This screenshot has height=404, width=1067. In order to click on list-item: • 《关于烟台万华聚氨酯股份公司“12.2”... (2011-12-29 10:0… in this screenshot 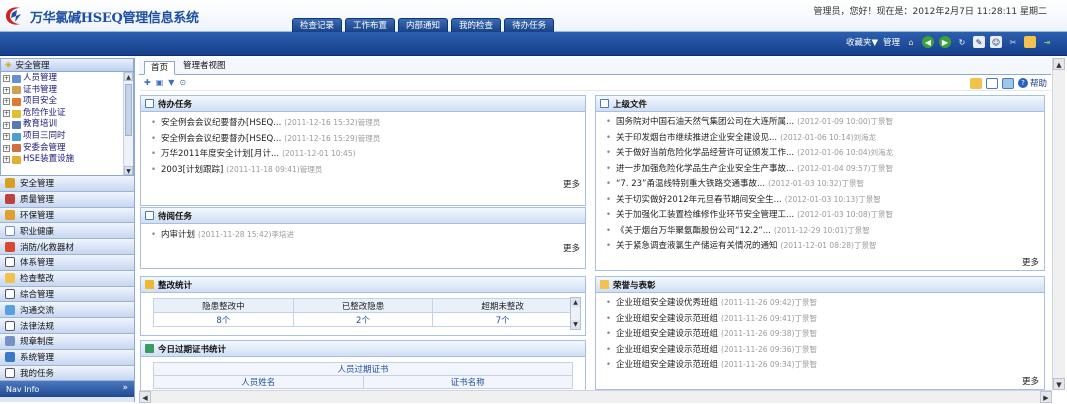, I will do `click(820, 231)`.